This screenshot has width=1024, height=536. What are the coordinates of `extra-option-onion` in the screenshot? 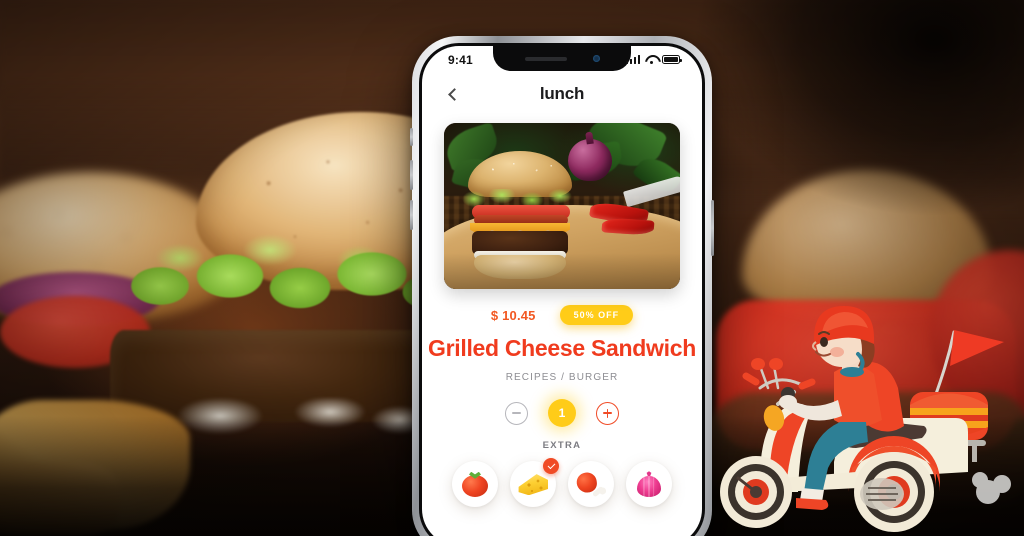 It's located at (649, 484).